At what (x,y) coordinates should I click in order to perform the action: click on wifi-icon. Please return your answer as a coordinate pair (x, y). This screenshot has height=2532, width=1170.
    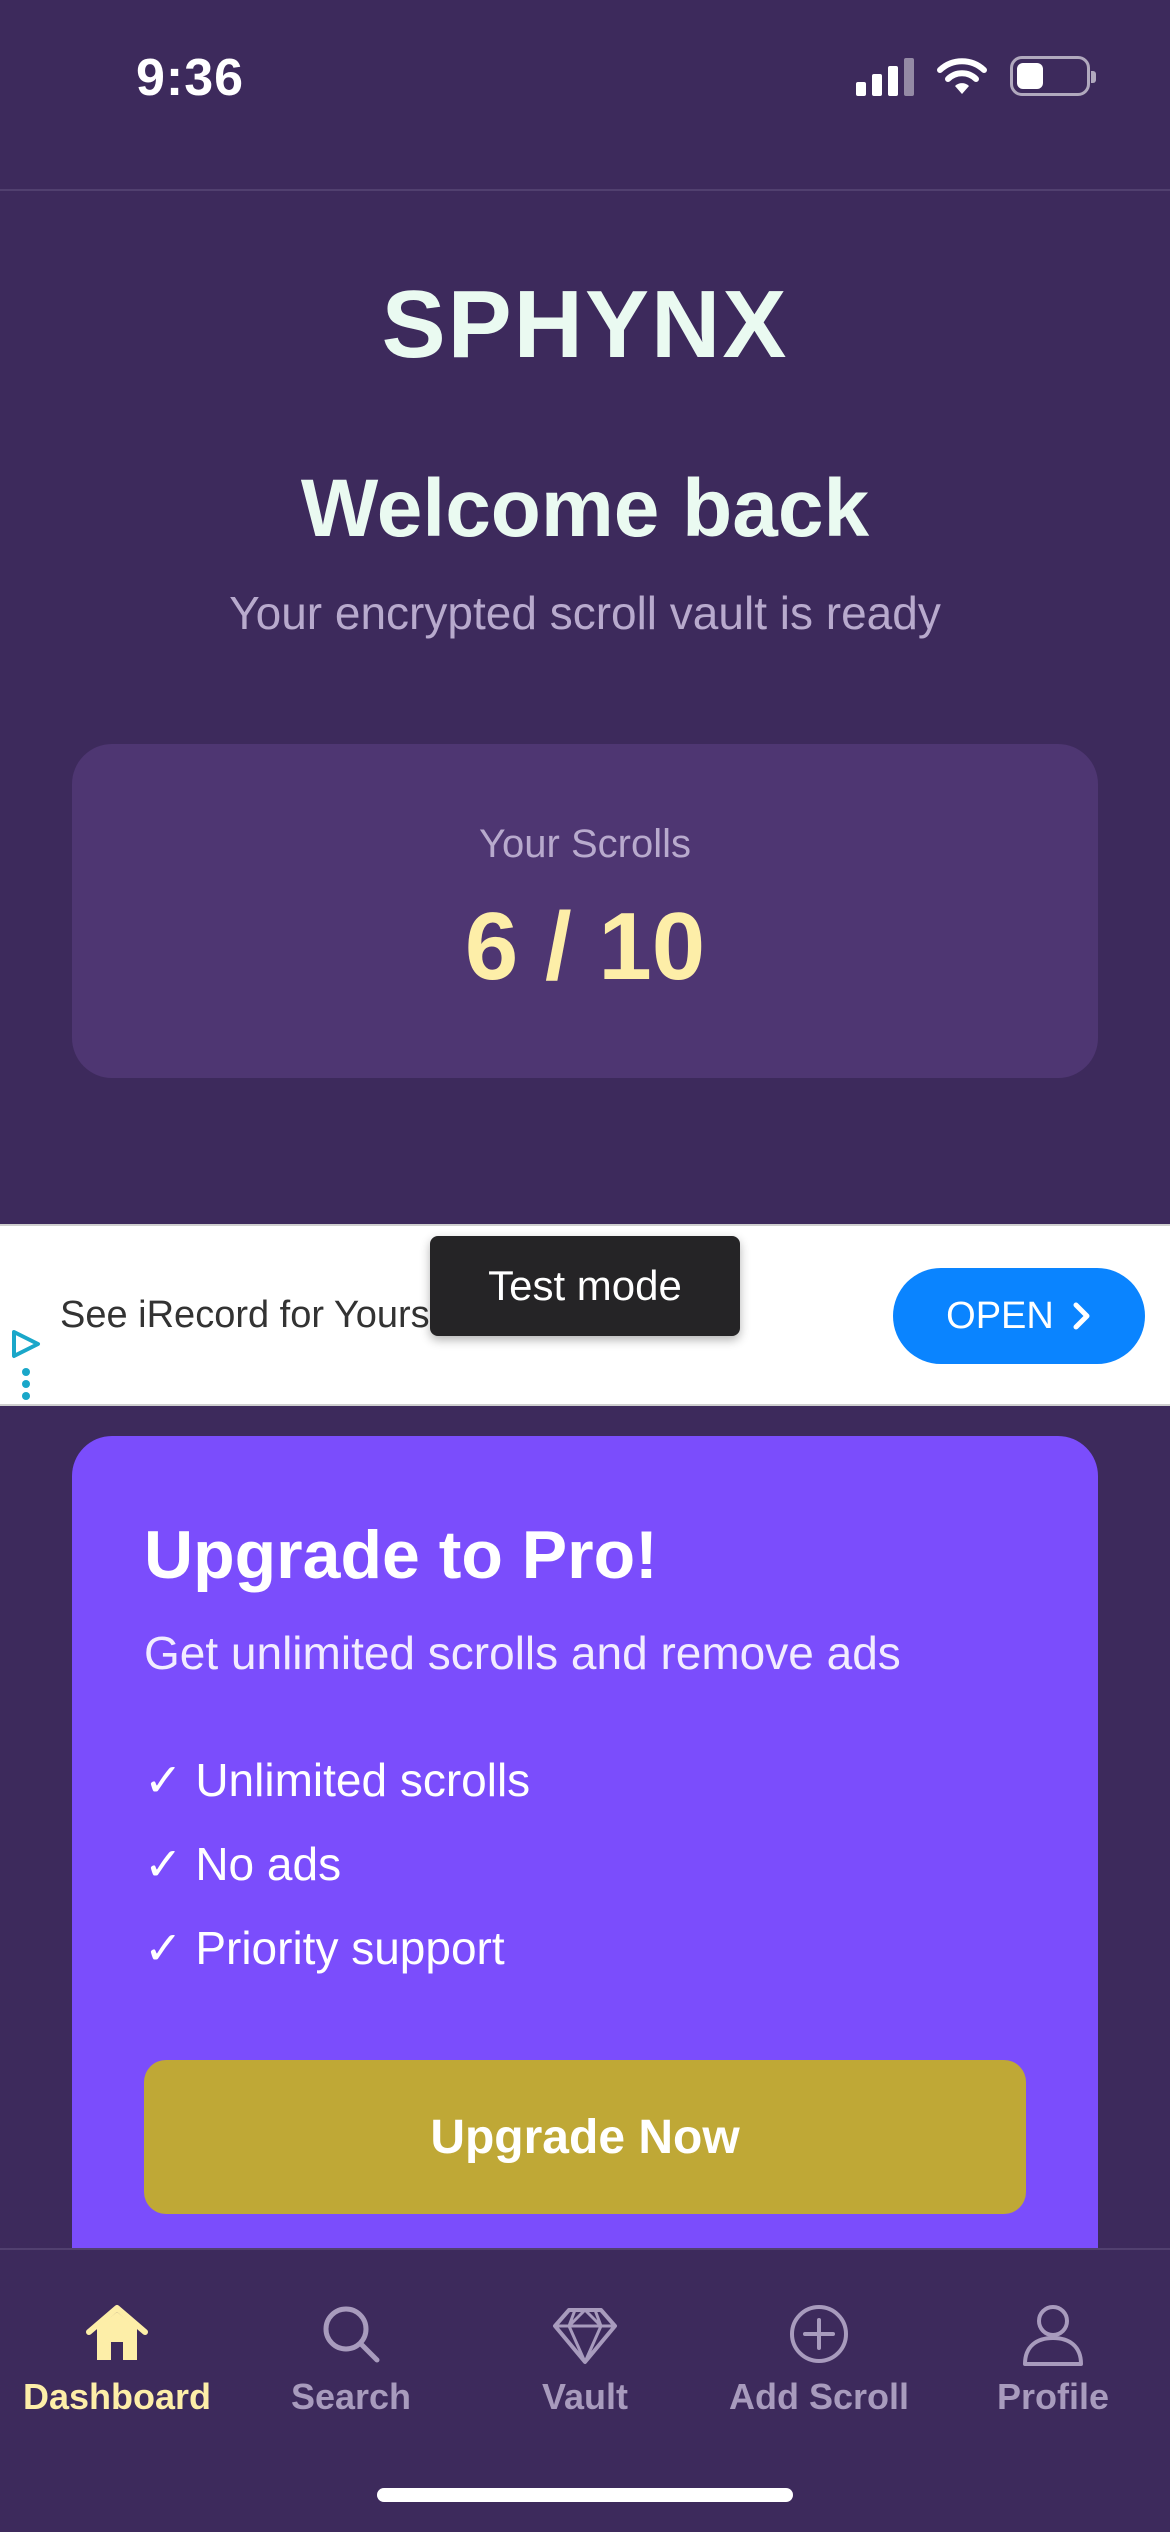
    Looking at the image, I should click on (962, 76).